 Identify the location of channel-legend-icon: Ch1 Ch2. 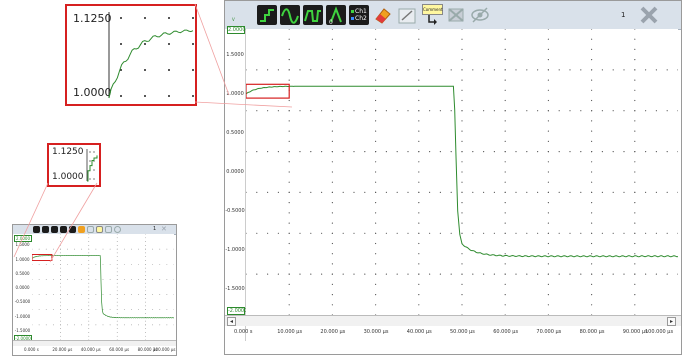
(359, 15).